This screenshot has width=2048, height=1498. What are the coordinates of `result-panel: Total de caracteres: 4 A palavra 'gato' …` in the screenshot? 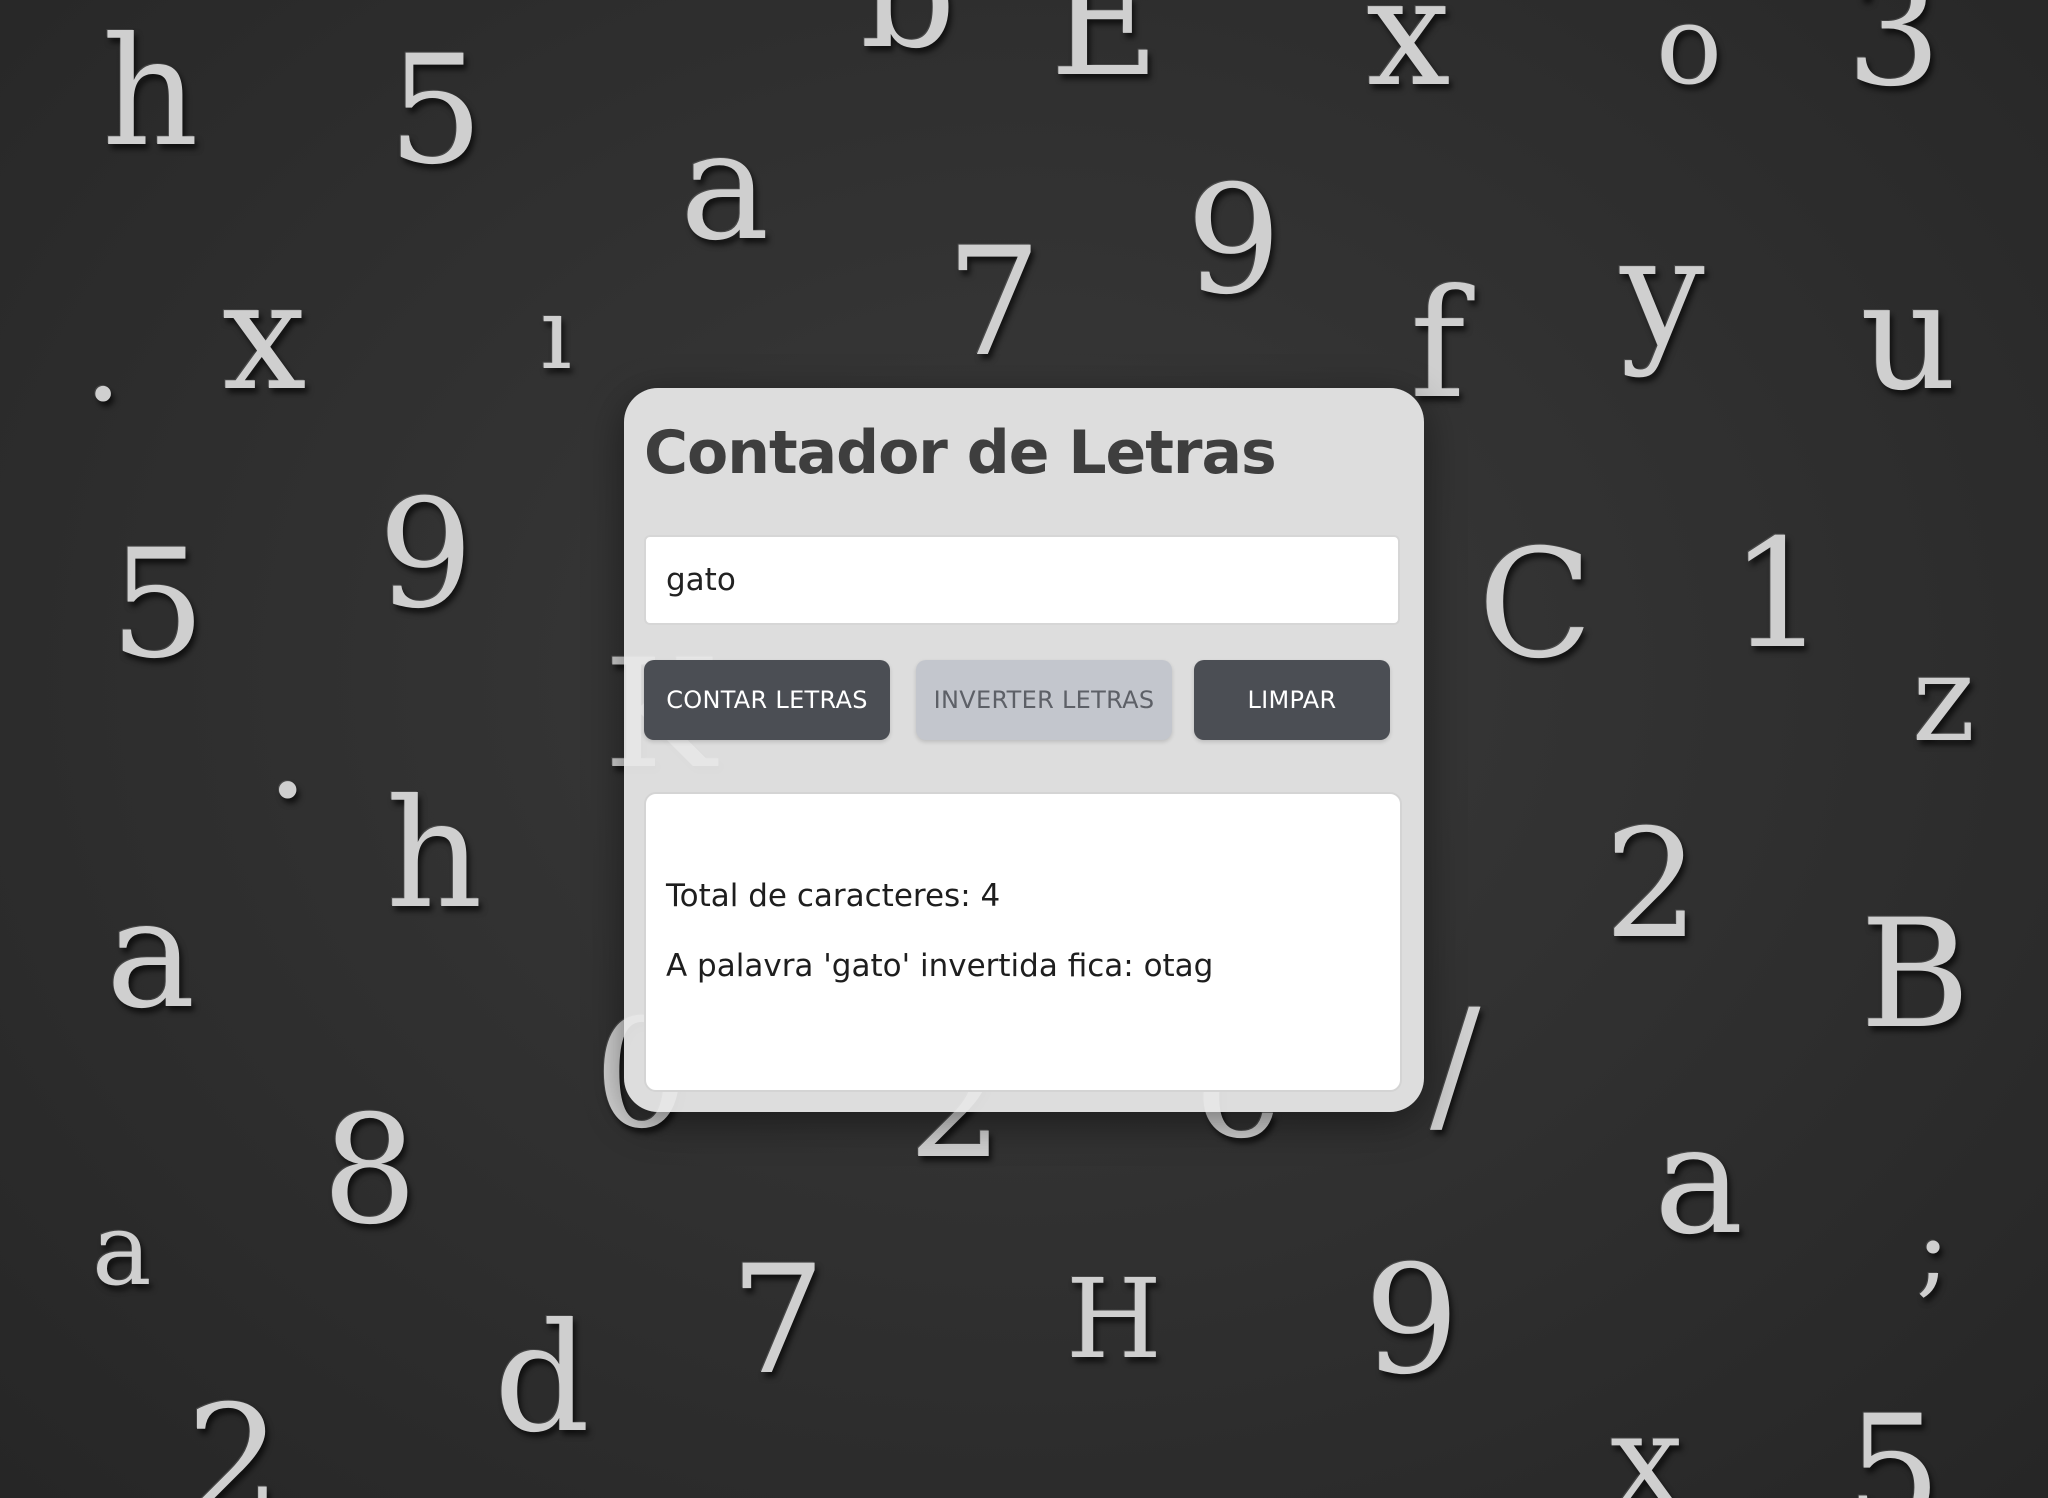 It's located at (1023, 942).